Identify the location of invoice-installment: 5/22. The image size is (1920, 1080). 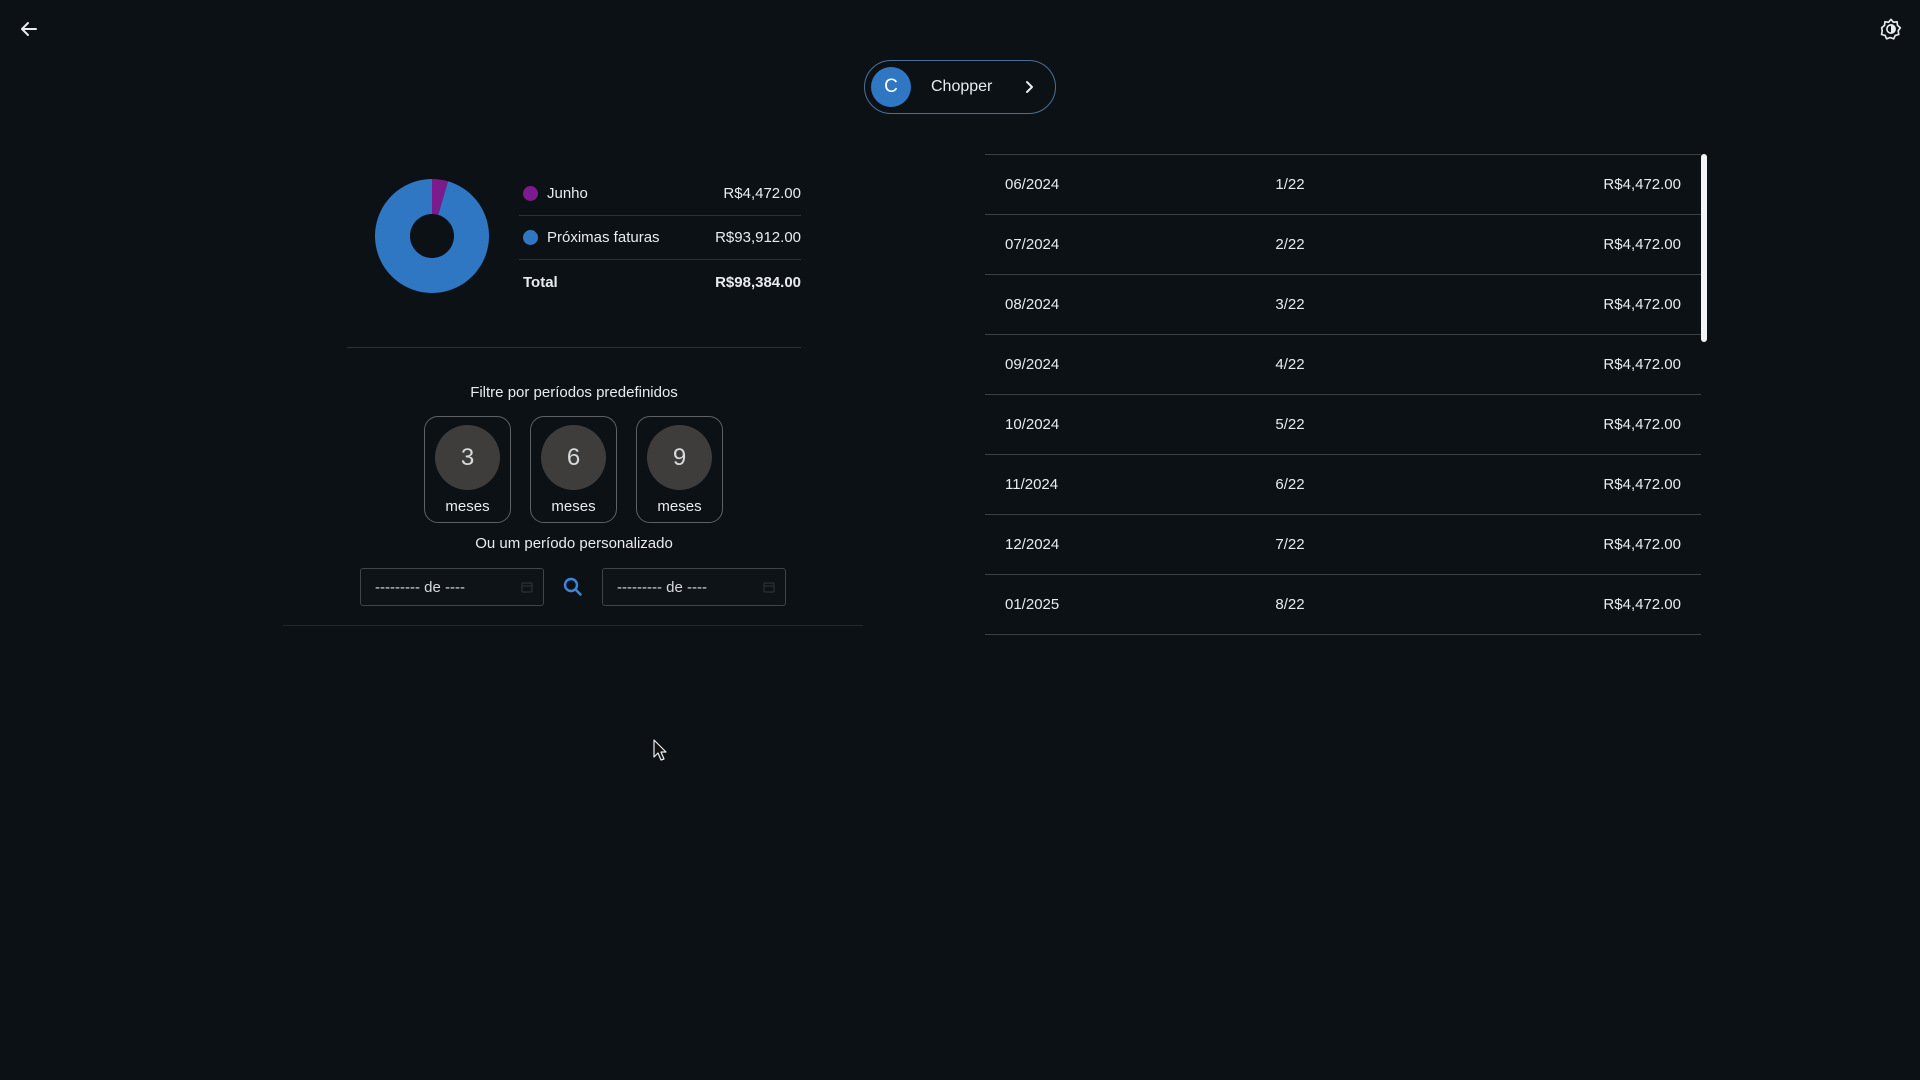
(1290, 424).